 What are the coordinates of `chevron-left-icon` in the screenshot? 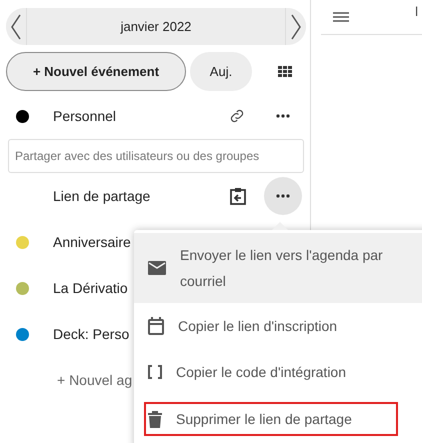 It's located at (16, 27).